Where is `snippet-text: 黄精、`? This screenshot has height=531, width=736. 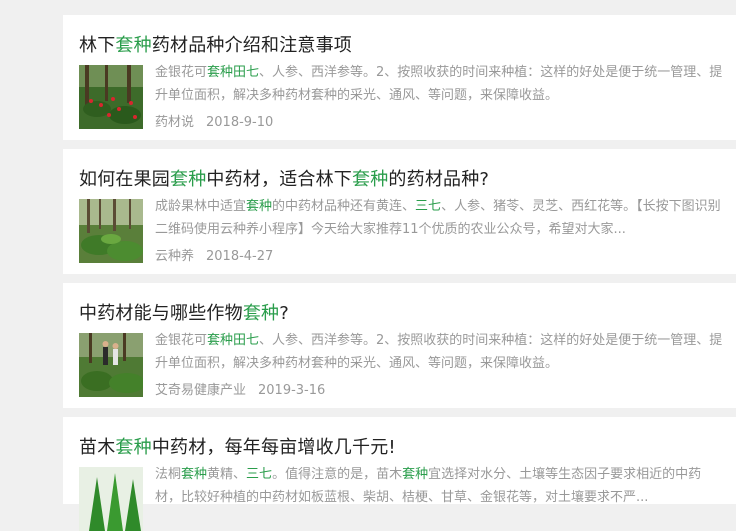
snippet-text: 黄精、 is located at coordinates (227, 474).